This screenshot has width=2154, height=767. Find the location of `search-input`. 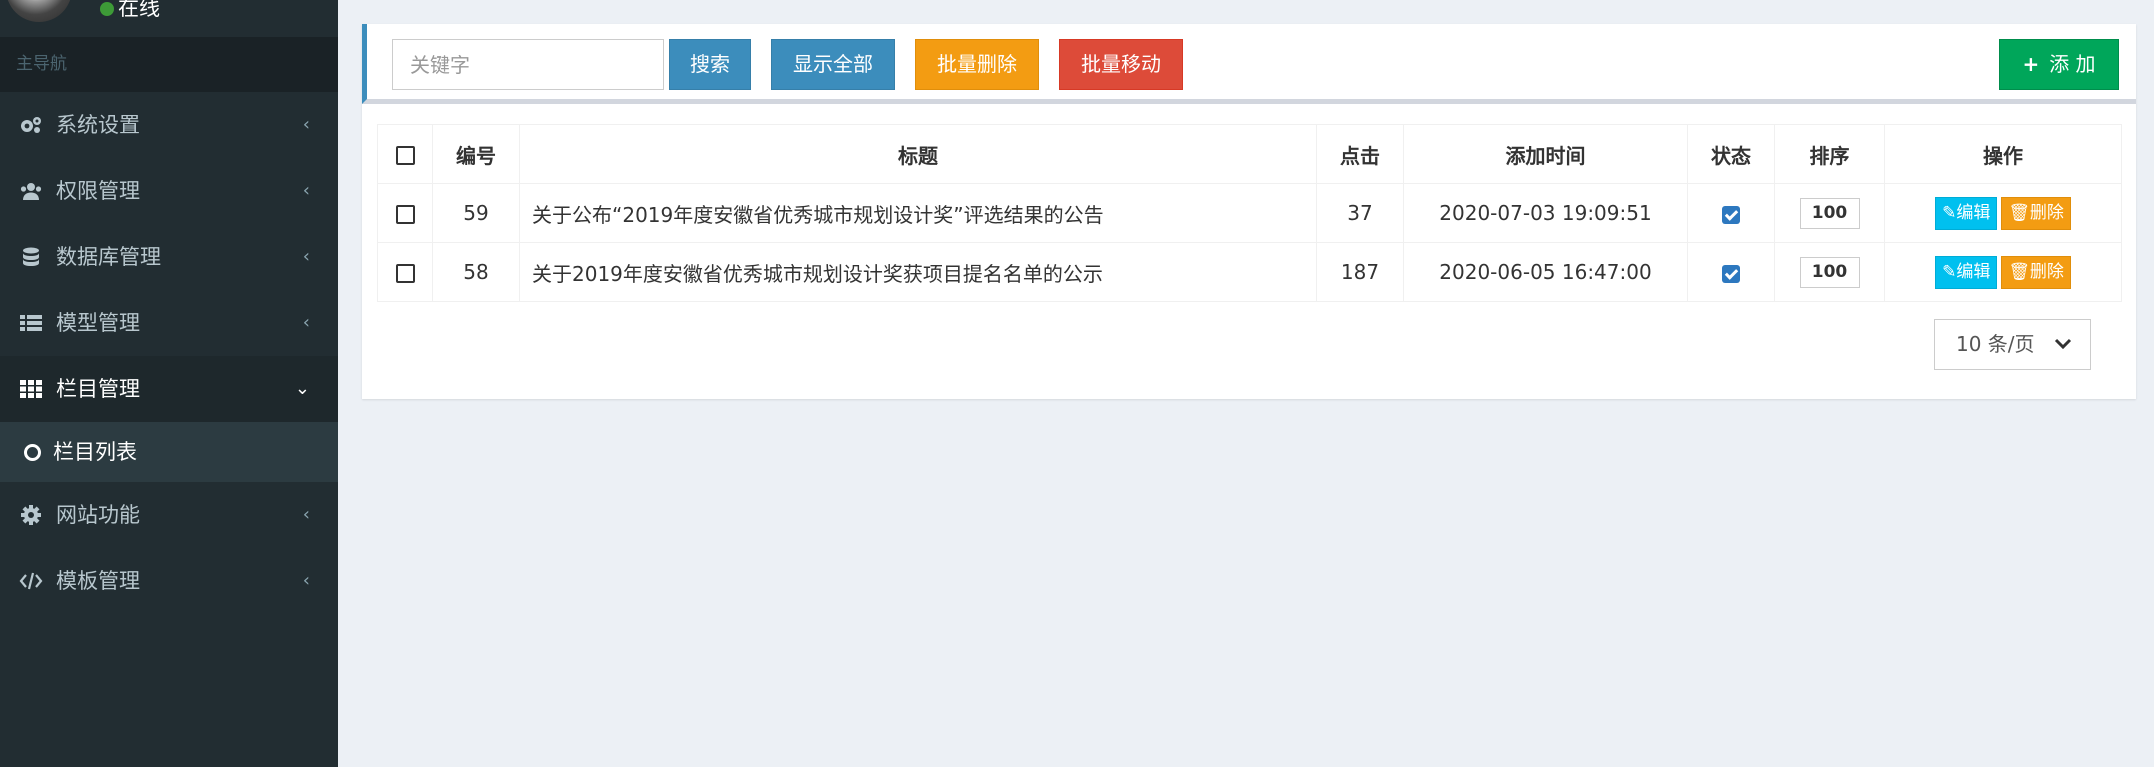

search-input is located at coordinates (528, 64).